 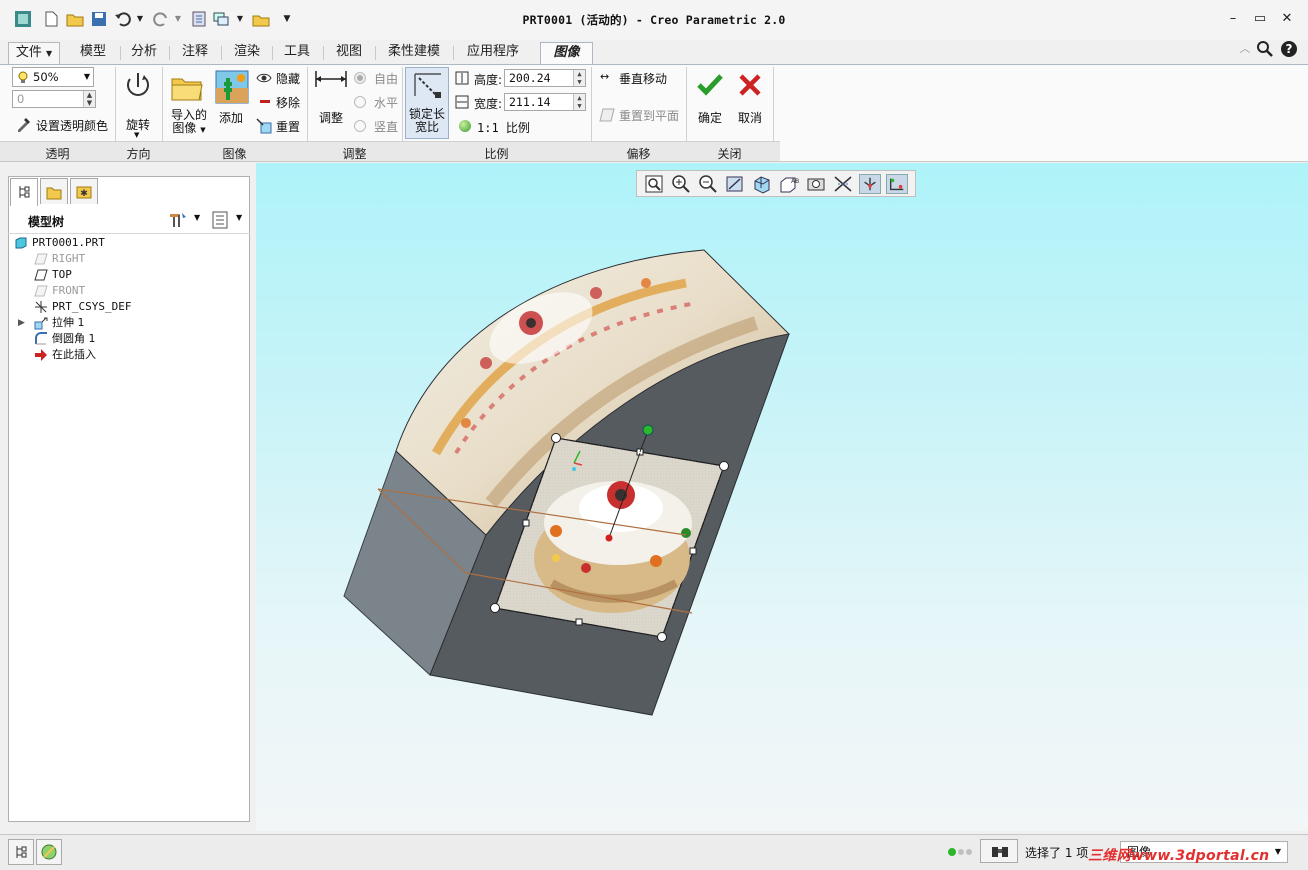 I want to click on reset-button: 重置, so click(x=288, y=126).